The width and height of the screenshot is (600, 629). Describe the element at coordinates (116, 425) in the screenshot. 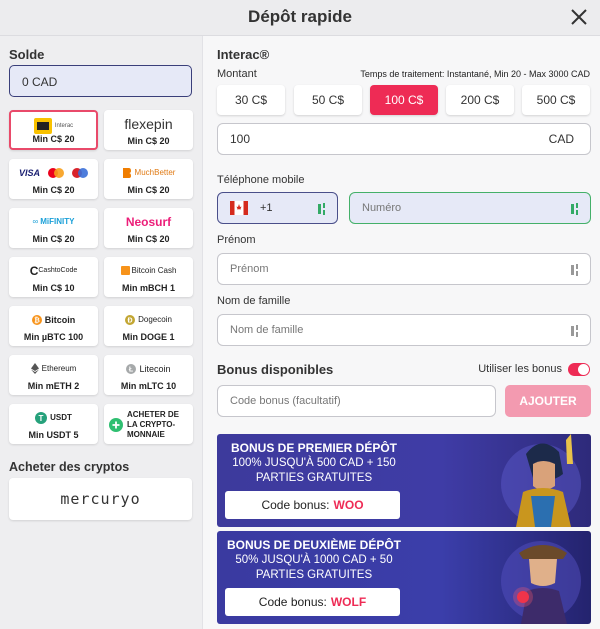

I see `plus-circle-icon` at that location.